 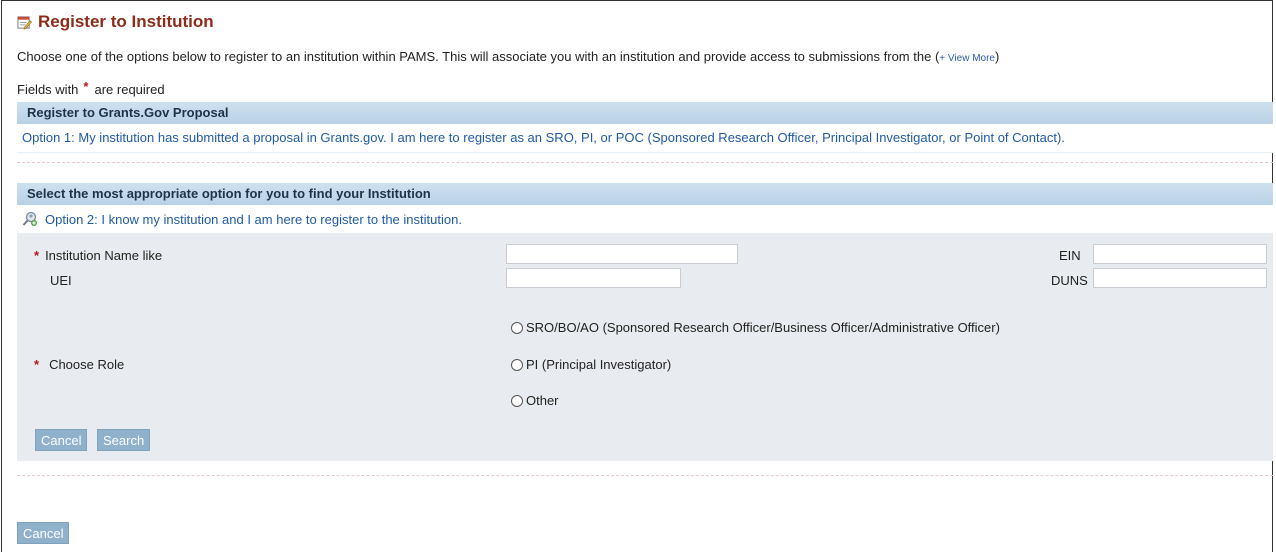 I want to click on magnifier-user-icon, so click(x=29, y=218).